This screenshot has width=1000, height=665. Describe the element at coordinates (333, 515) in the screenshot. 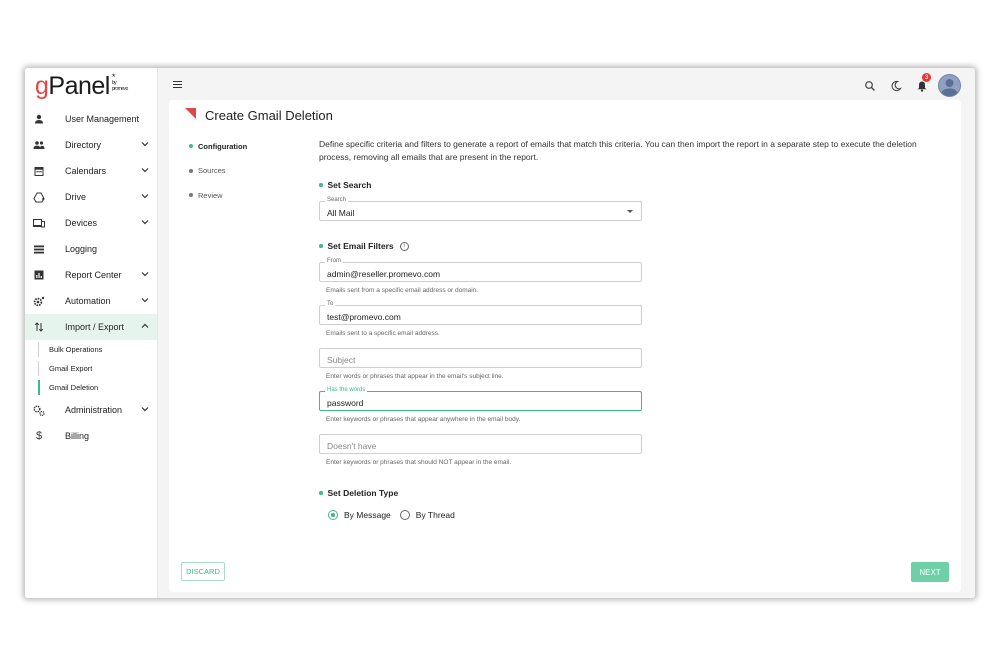

I see `radio-by-message` at that location.